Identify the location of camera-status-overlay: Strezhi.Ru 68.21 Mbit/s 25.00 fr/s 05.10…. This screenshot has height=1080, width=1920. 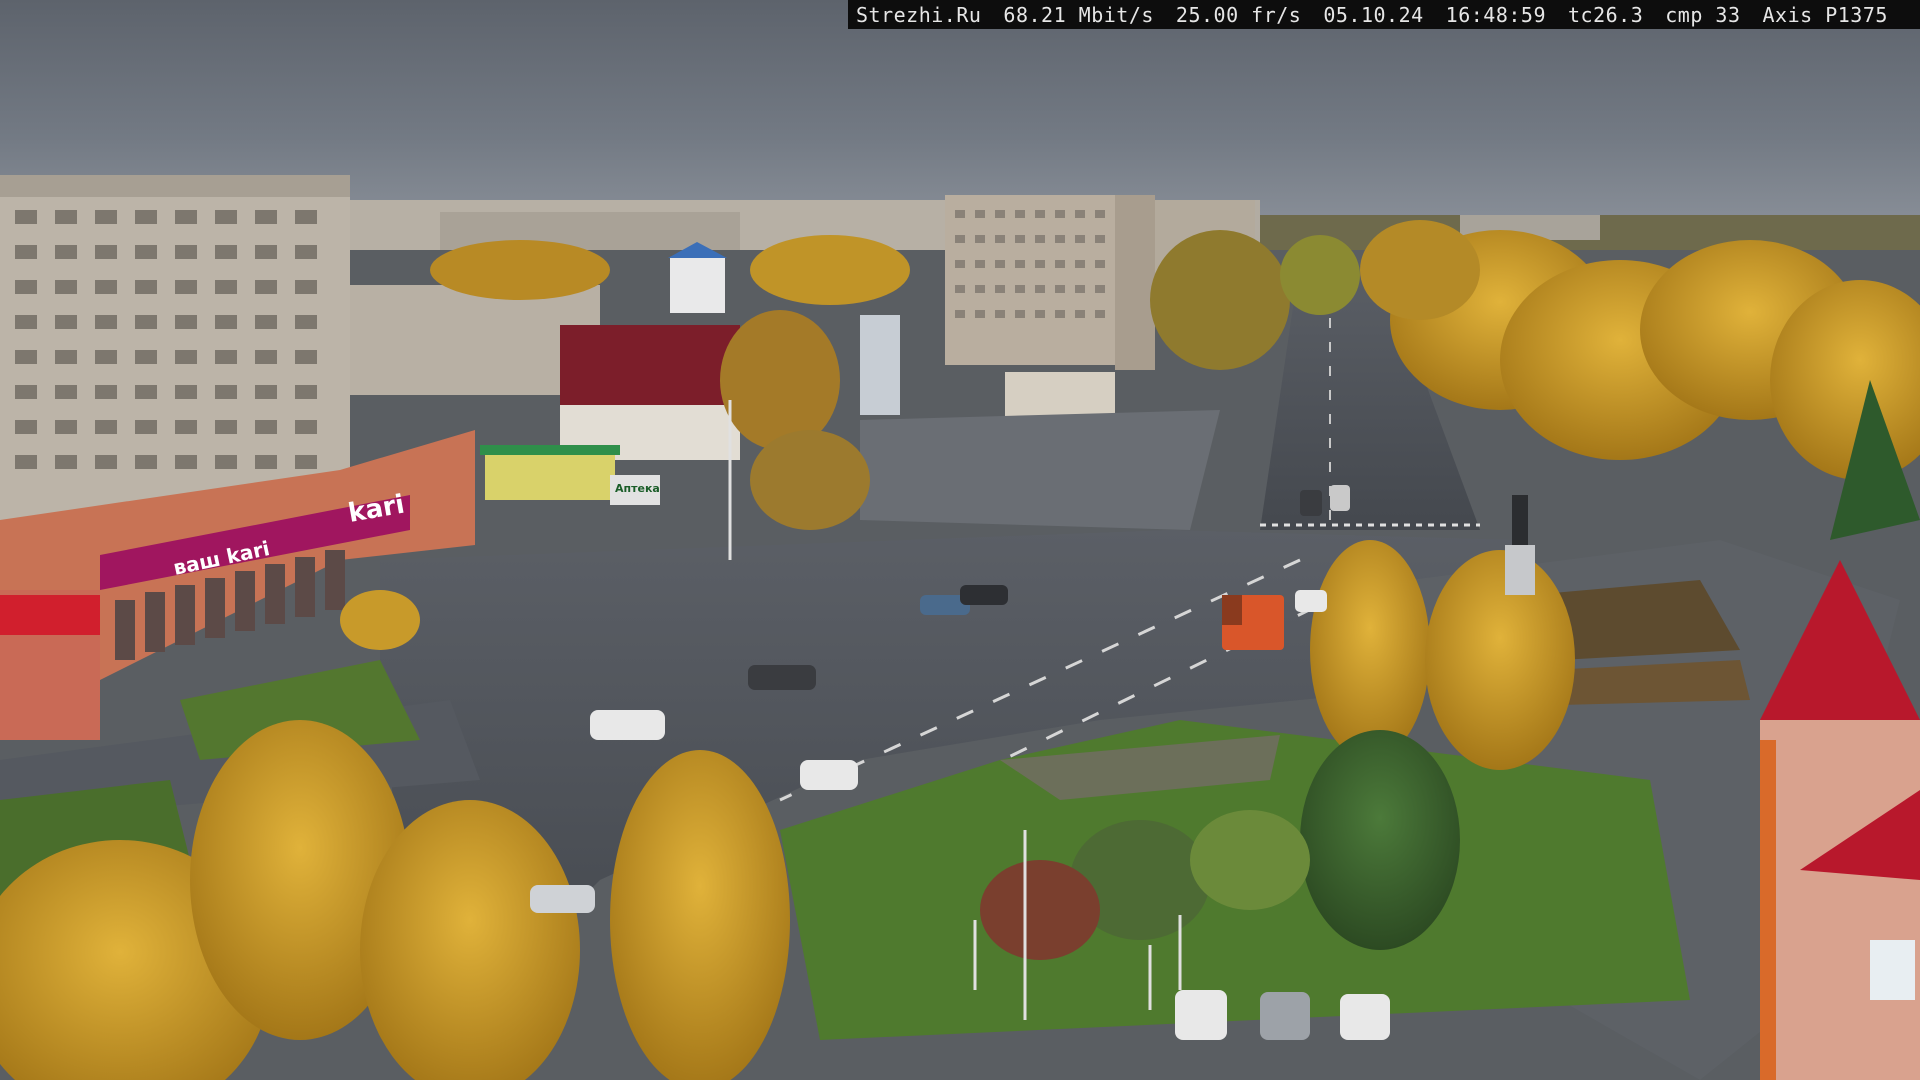
(1384, 14).